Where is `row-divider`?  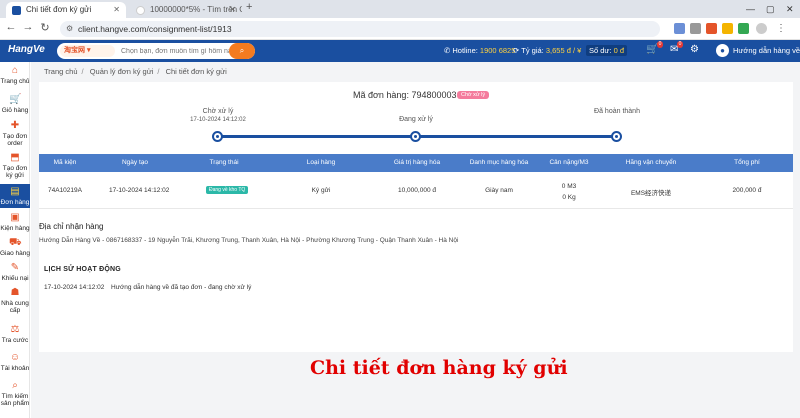 row-divider is located at coordinates (416, 208).